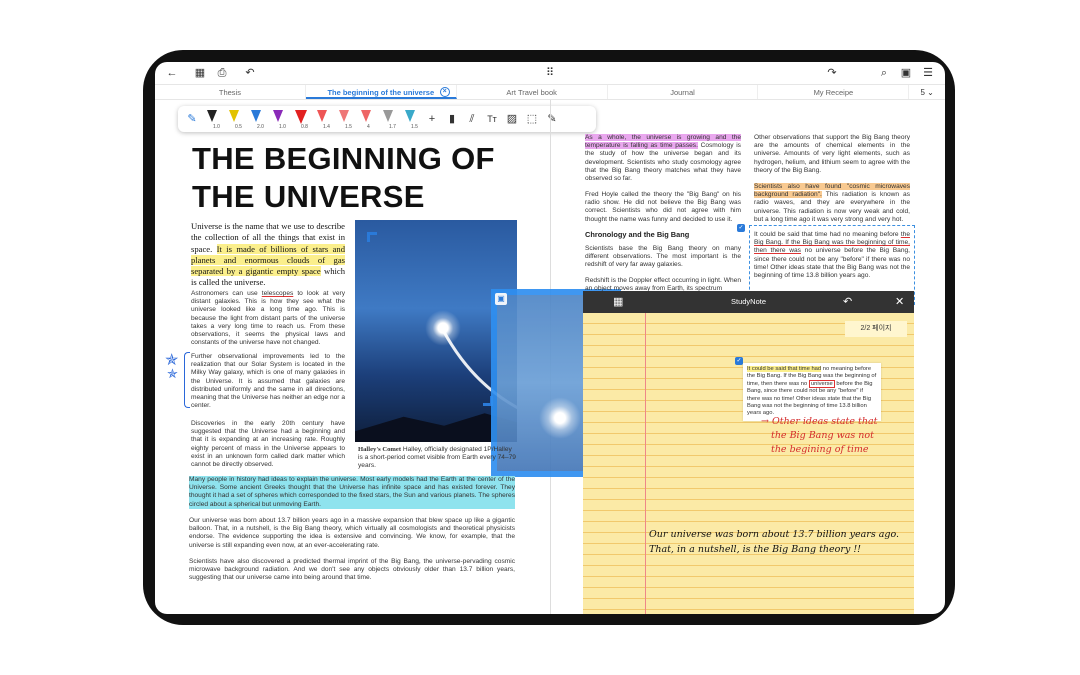 The height and width of the screenshot is (675, 1080). Describe the element at coordinates (834, 92) in the screenshot. I see `tab-my-receipe: My Receipe` at that location.